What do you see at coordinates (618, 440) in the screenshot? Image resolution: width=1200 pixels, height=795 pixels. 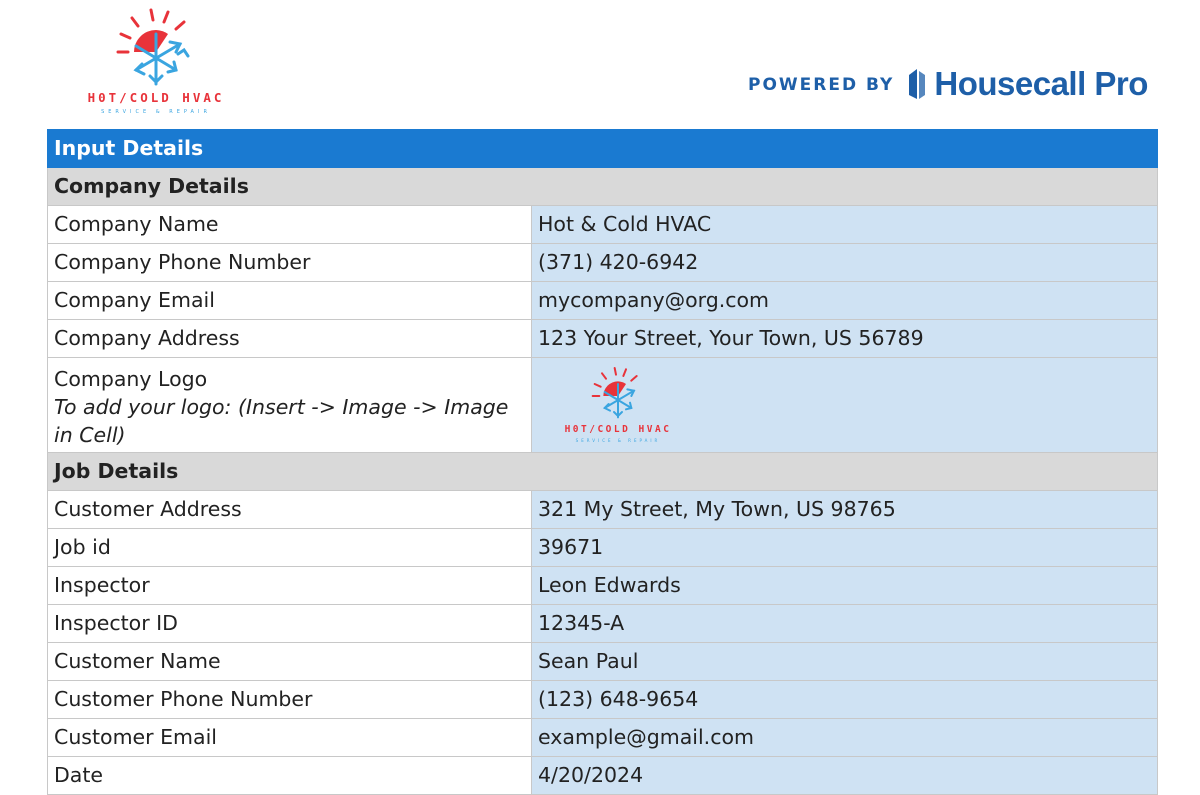 I see `cell-logo-tagline: SERVICE & REPAIR` at bounding box center [618, 440].